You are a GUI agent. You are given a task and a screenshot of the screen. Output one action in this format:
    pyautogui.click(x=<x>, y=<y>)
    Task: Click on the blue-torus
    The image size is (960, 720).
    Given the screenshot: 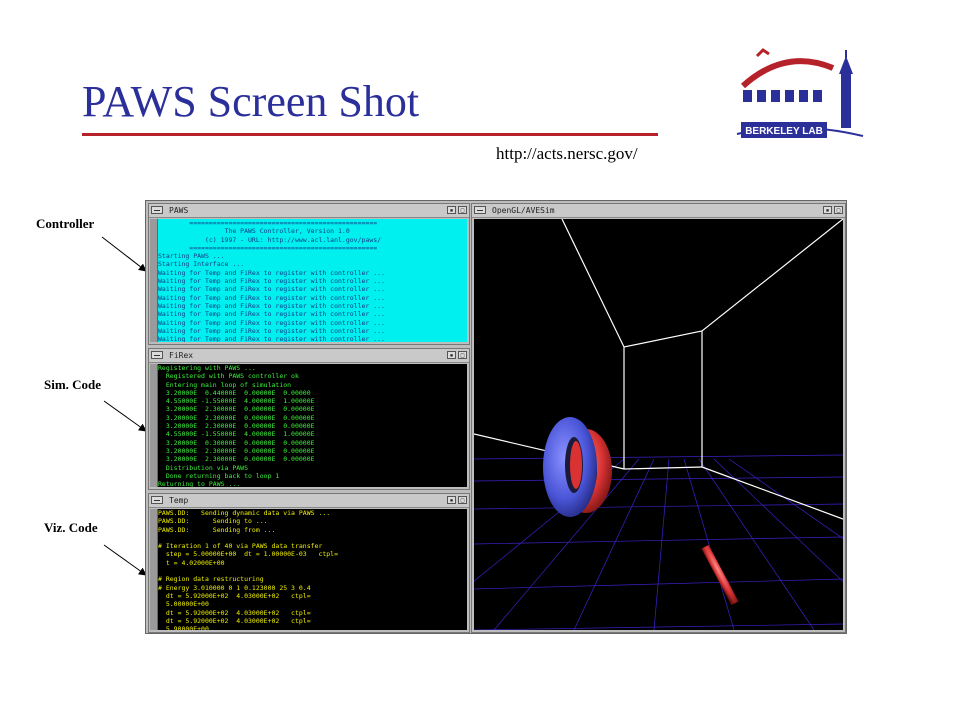 What is the action you would take?
    pyautogui.click(x=570, y=467)
    